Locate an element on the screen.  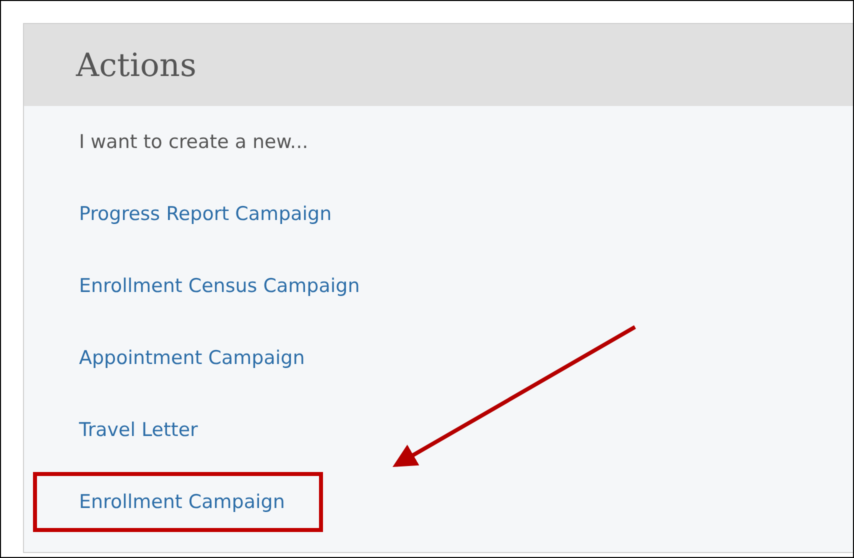
campaign-link: Progress Report Campaign is located at coordinates (205, 214).